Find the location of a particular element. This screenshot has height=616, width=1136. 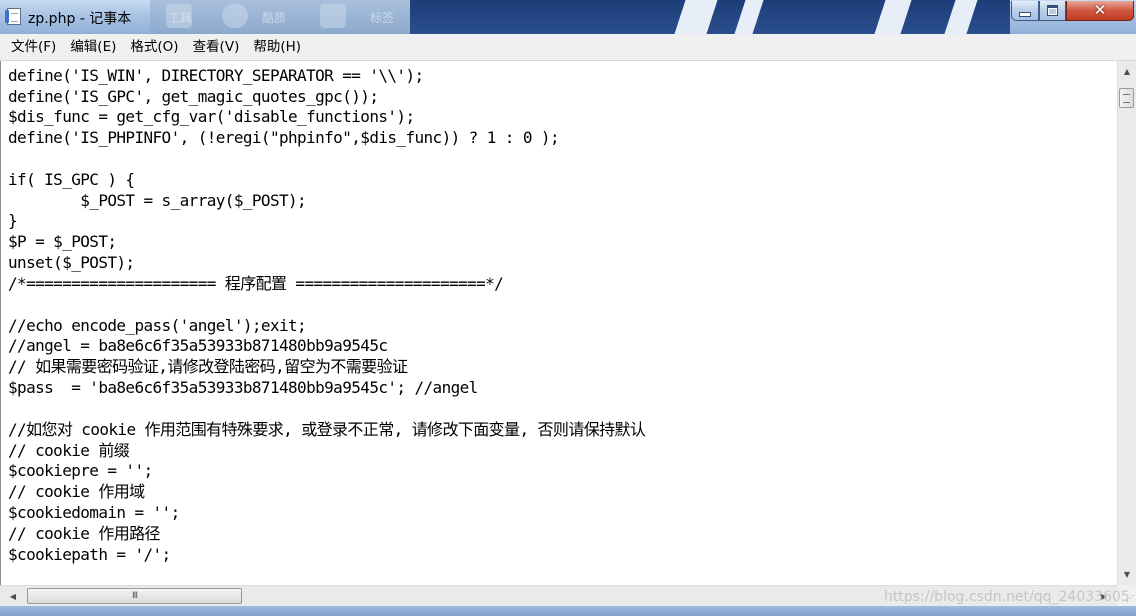

horizontal-scroll-thumb: III is located at coordinates (134, 596).